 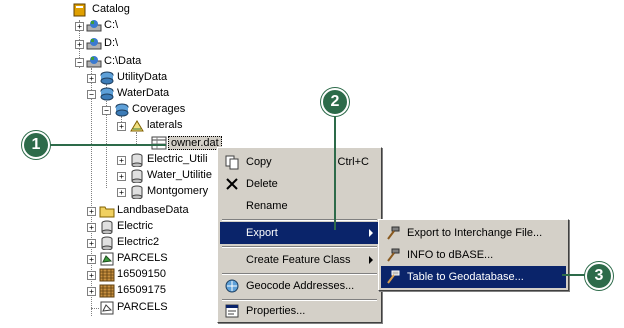 What do you see at coordinates (232, 184) in the screenshot?
I see `delete-icon` at bounding box center [232, 184].